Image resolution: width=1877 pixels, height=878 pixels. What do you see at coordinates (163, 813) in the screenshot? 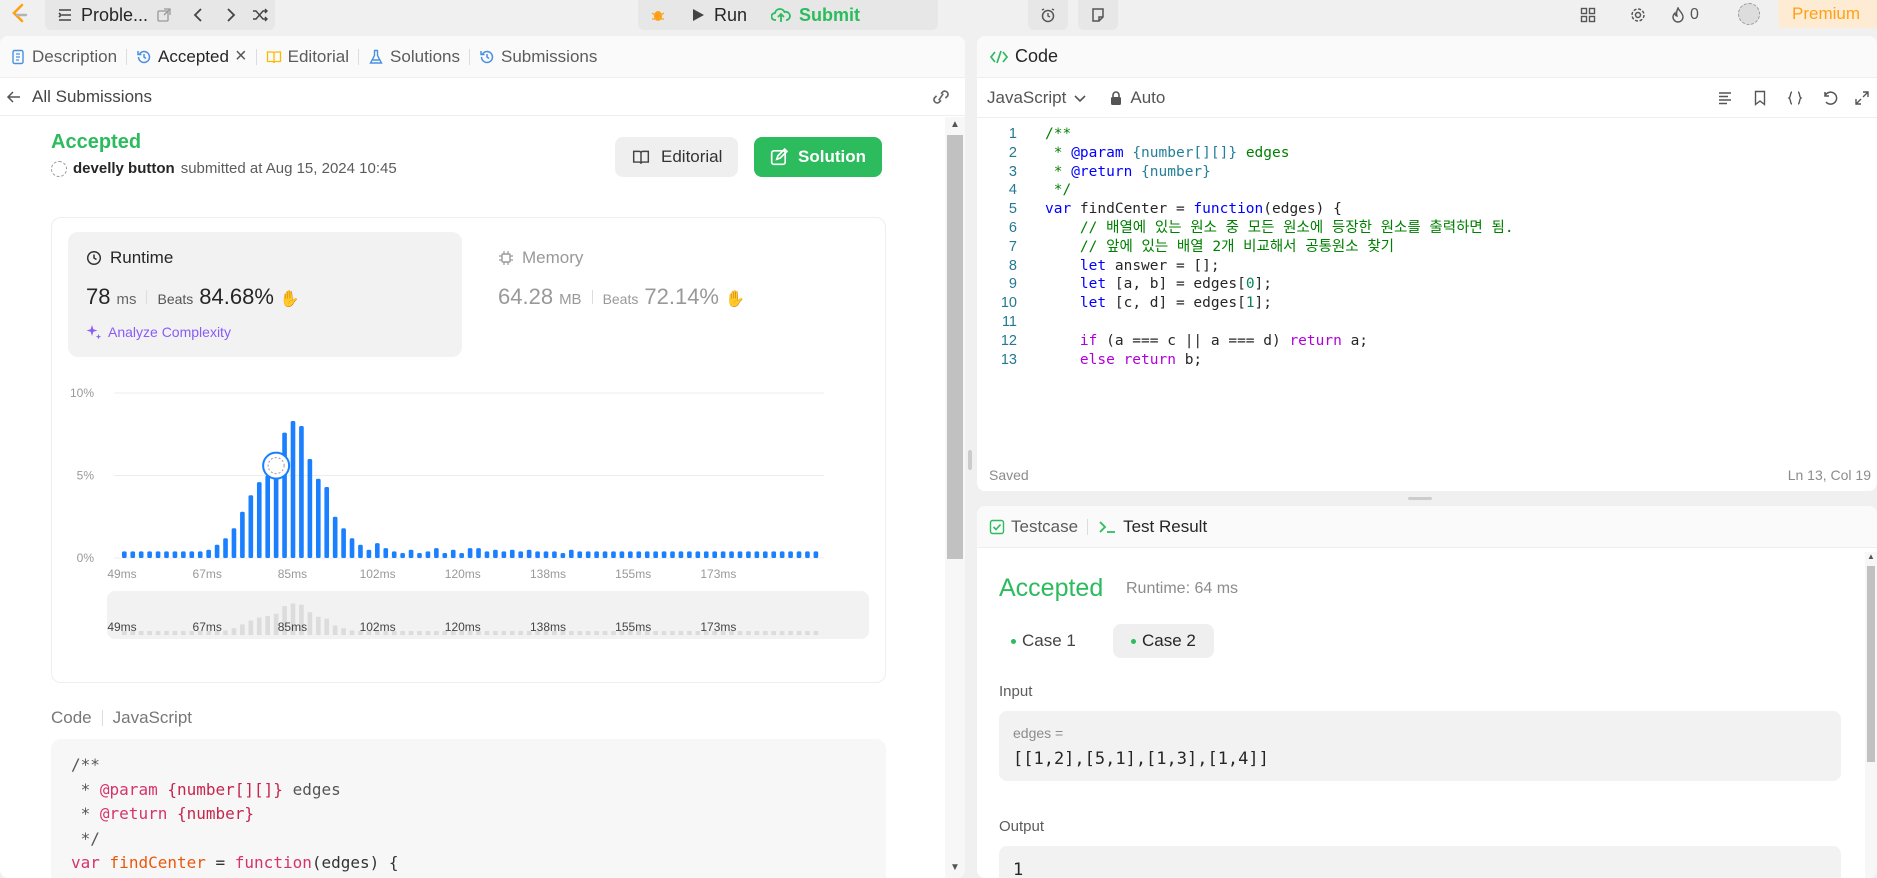
I see `code-line: * @return {number}` at bounding box center [163, 813].